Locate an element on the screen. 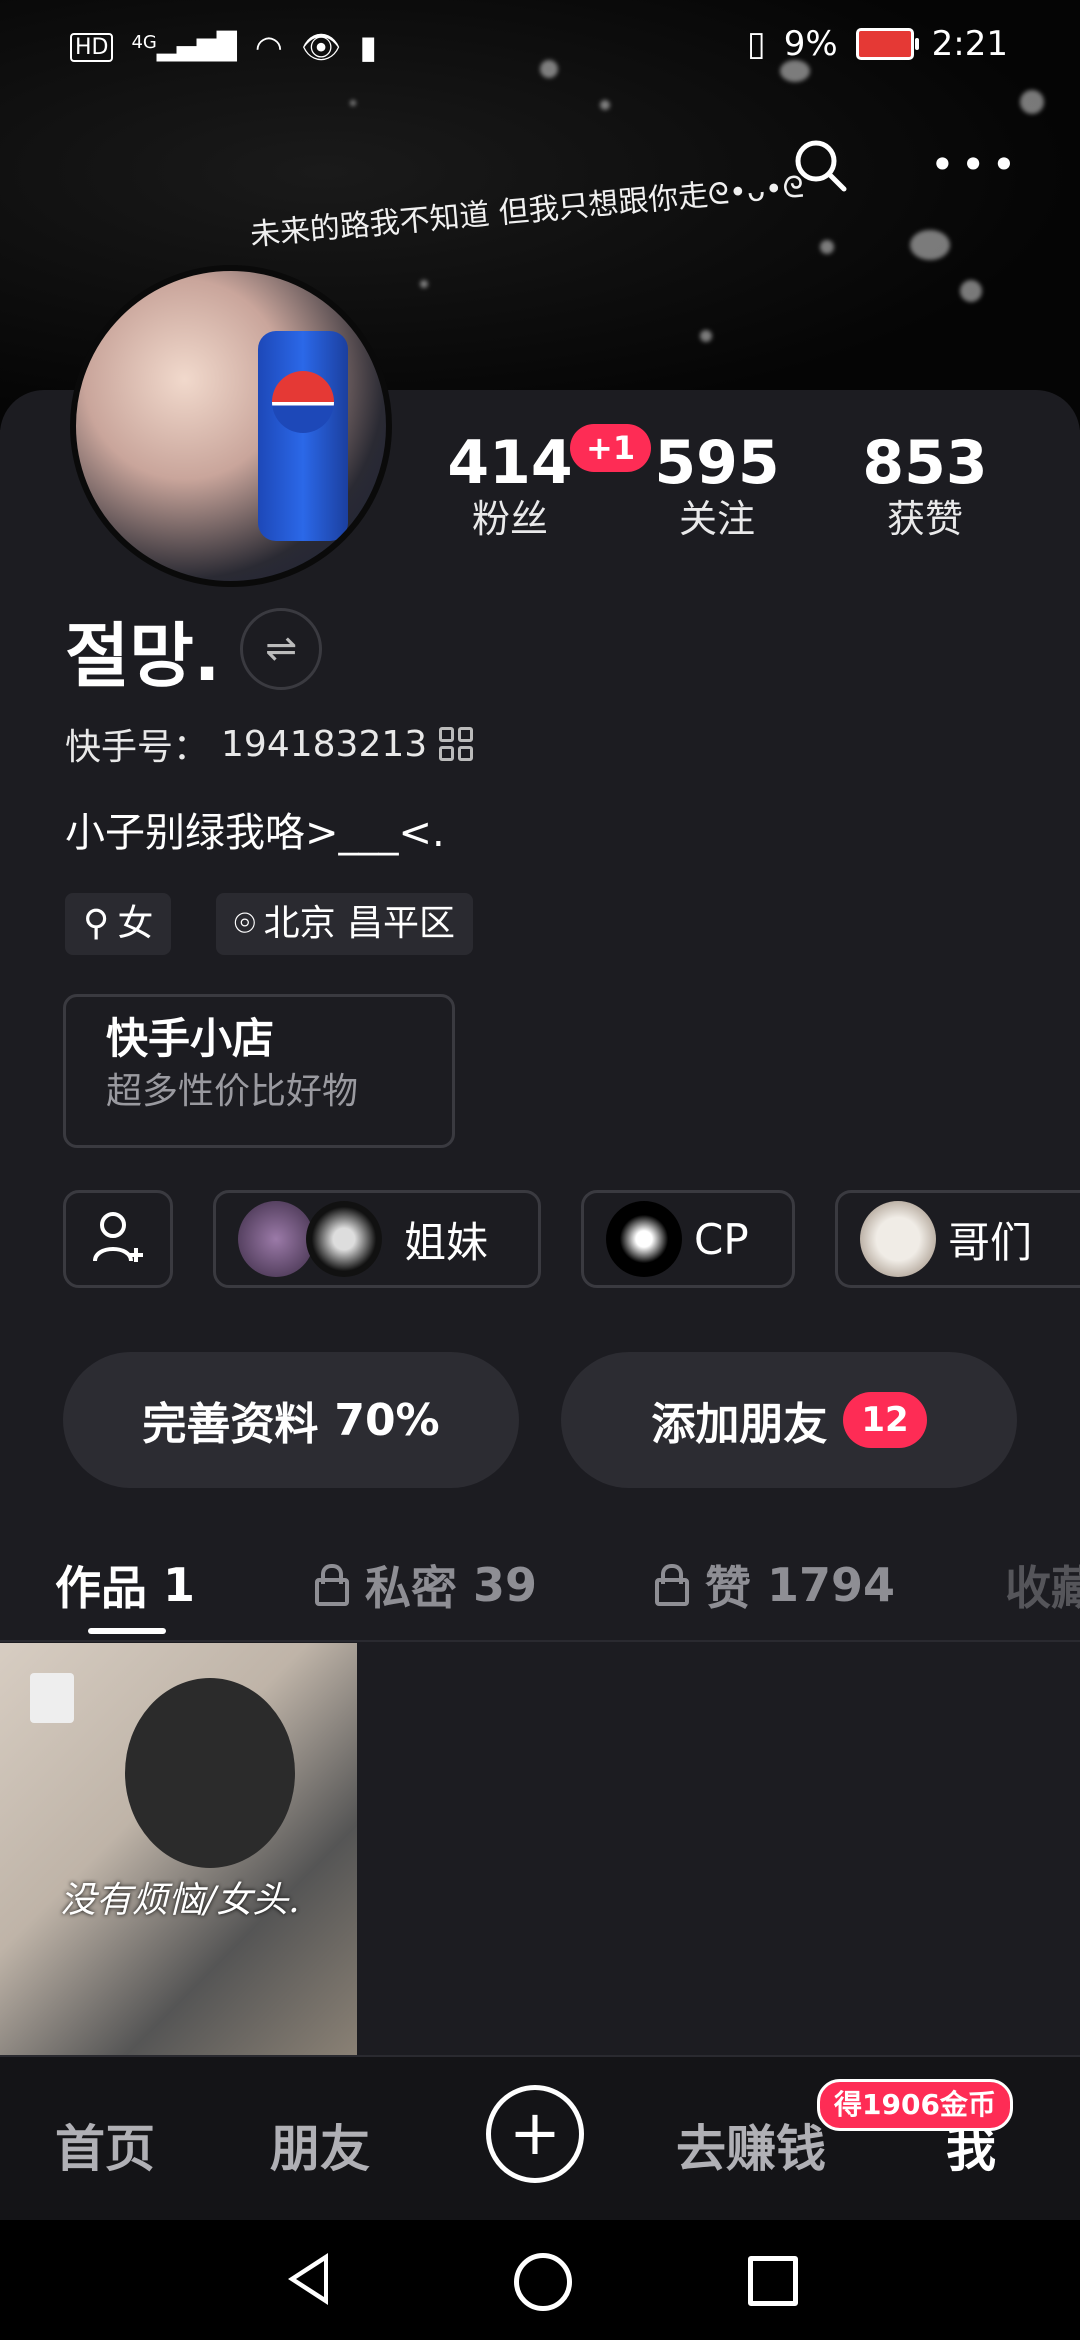  group-label: 哥们 is located at coordinates (990, 1242).